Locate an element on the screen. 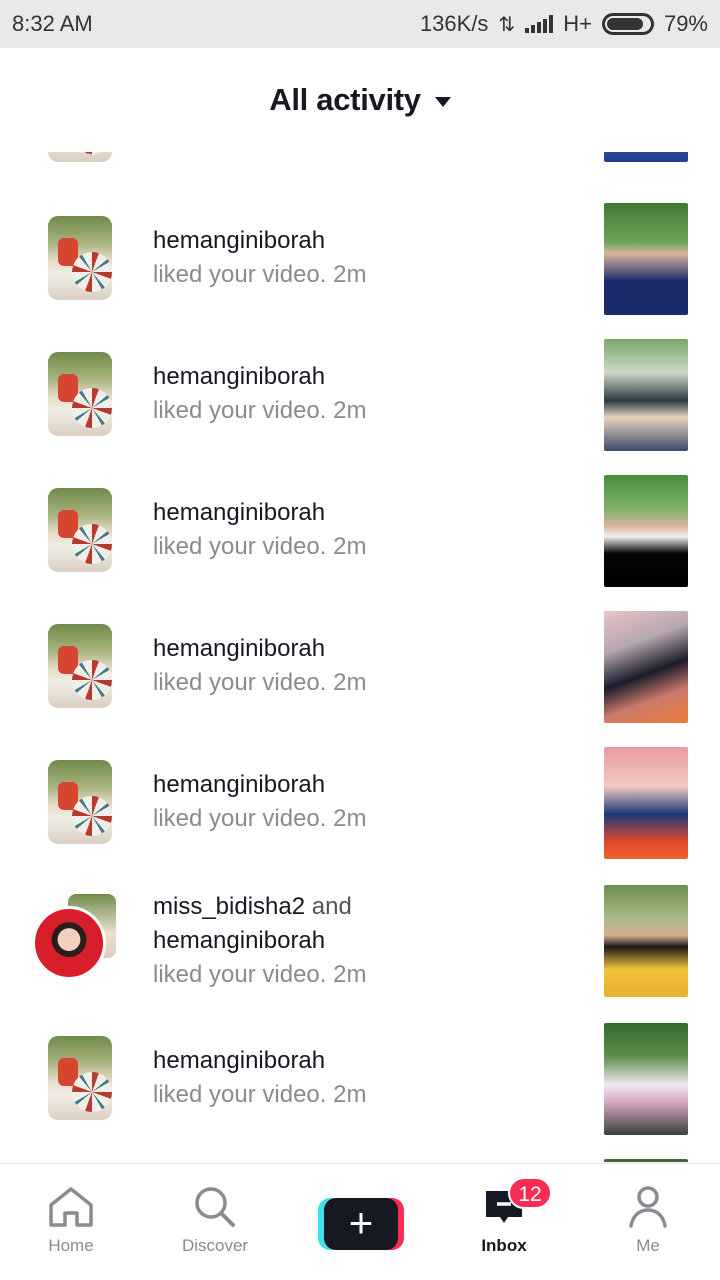 The height and width of the screenshot is (1280, 720). home-icon is located at coordinates (71, 1207).